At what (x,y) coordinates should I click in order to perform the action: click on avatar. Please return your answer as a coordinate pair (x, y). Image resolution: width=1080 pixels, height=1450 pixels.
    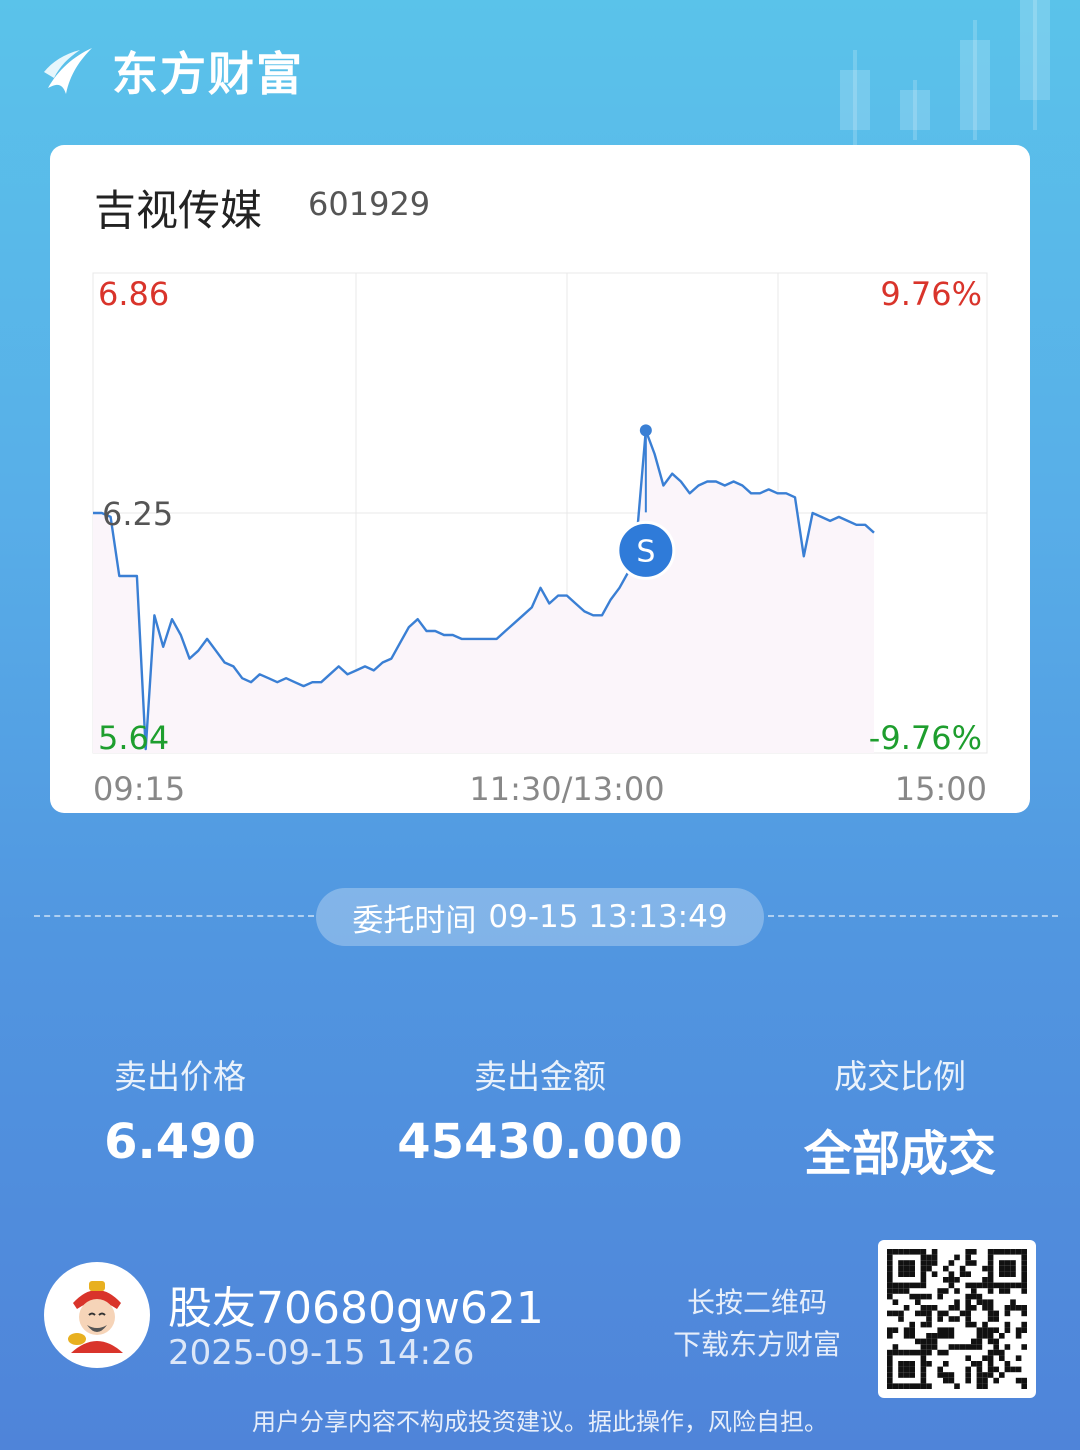
    Looking at the image, I should click on (97, 1315).